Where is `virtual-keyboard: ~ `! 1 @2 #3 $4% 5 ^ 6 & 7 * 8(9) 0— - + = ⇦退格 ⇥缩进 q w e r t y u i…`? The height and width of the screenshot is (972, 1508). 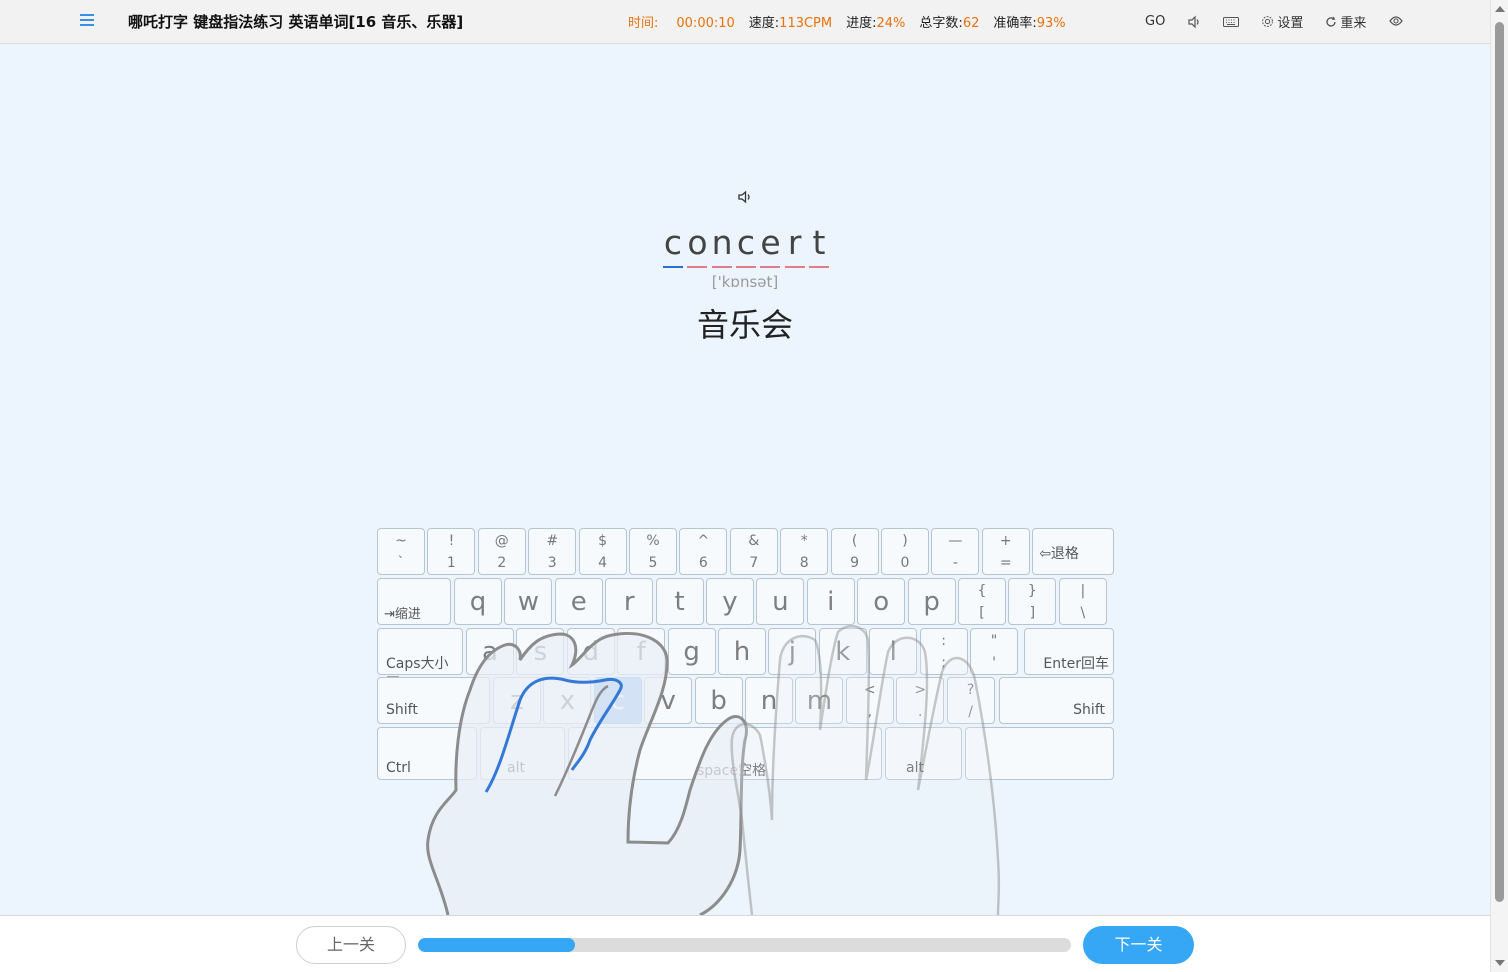
virtual-keyboard: ~ `! 1 @2 #3 $4% 5 ^ 6 & 7 * 8(9) 0— - + = ⇦退格 ⇥缩进 q w e r t y u i… is located at coordinates (745, 654).